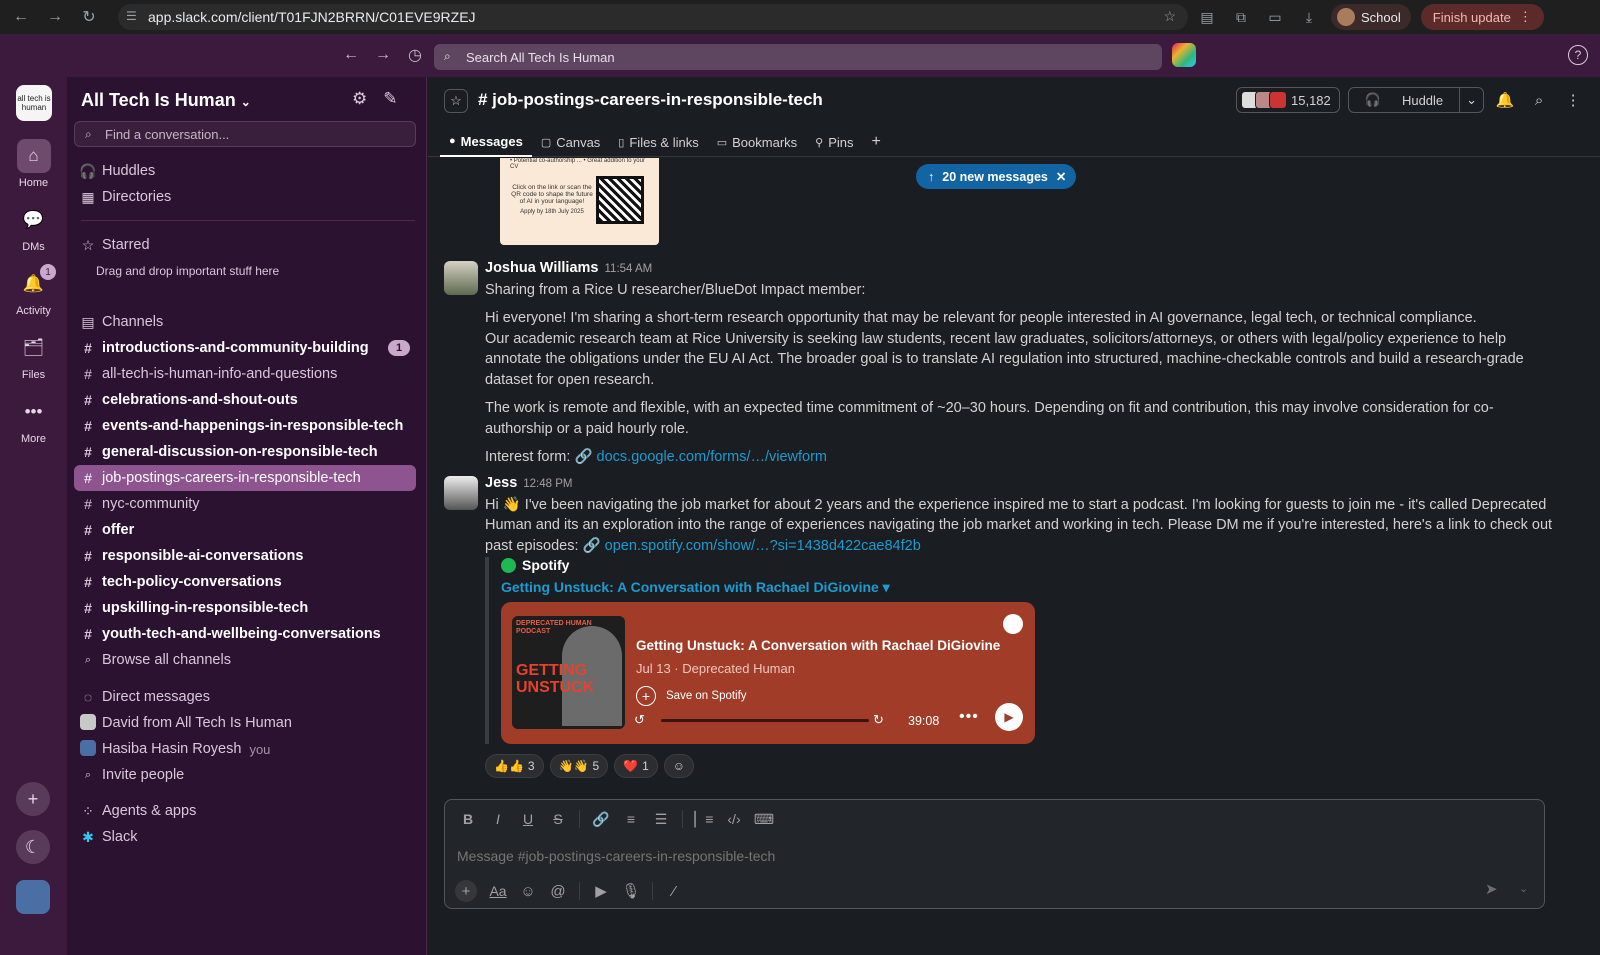 Image resolution: width=1600 pixels, height=955 pixels. What do you see at coordinates (466, 891) in the screenshot?
I see `plus-icon: +` at bounding box center [466, 891].